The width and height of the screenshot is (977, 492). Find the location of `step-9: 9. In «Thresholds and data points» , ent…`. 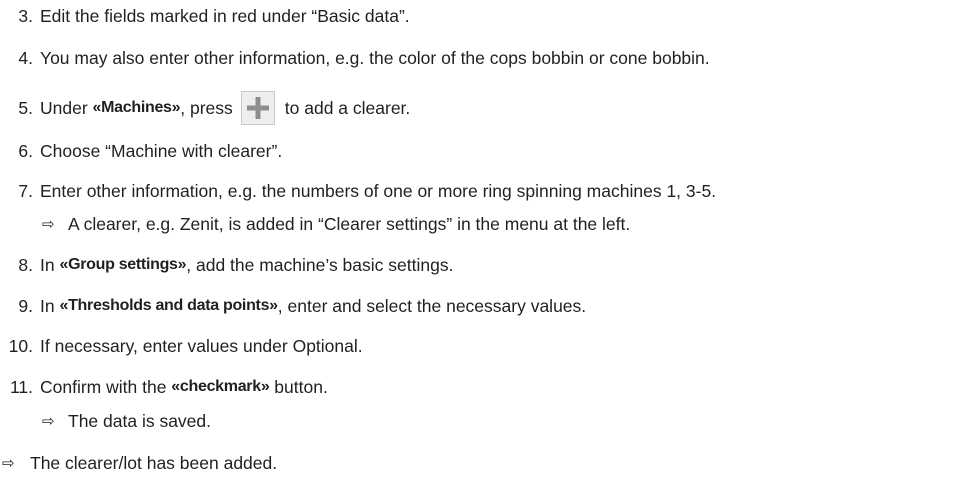

step-9: 9. In «Thresholds and data points» , ent… is located at coordinates (293, 306).